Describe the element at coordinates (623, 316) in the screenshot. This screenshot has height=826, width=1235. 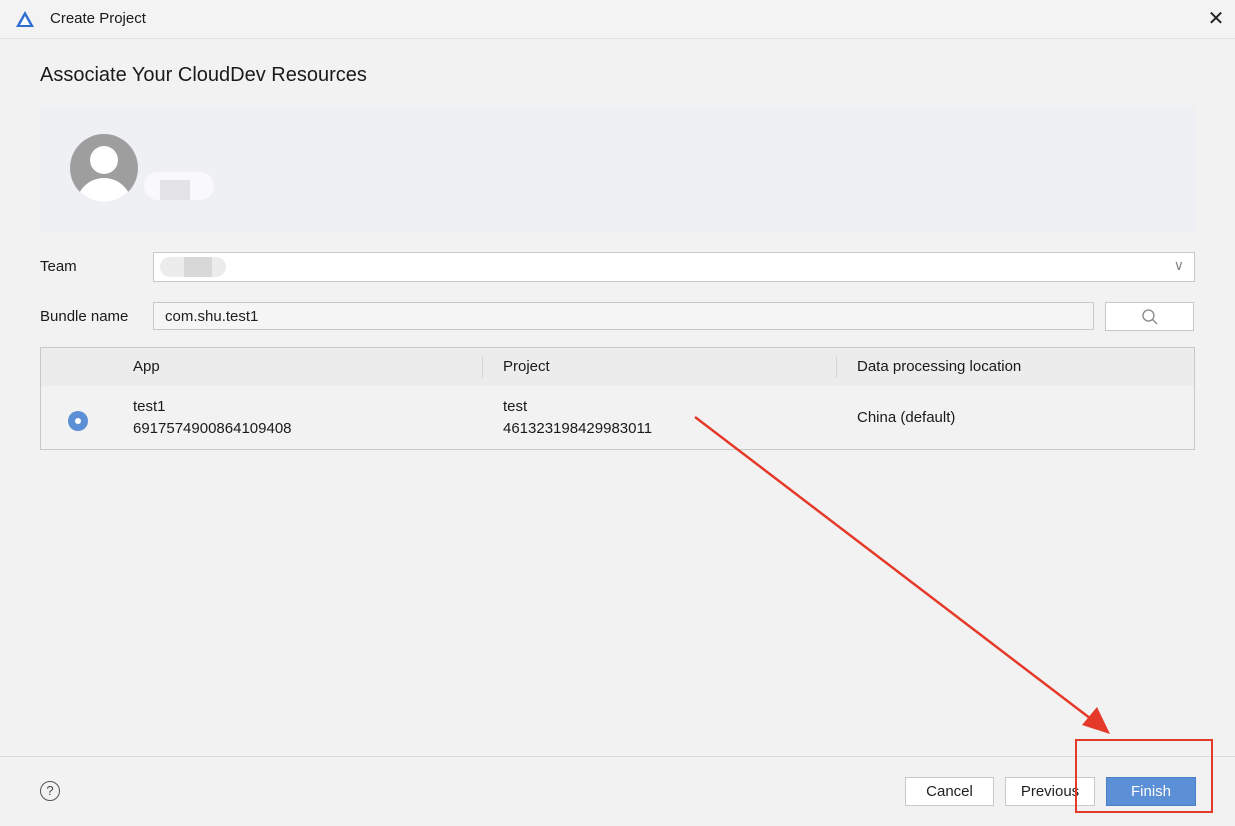
I see `bundle-name-field: com.shu.test1` at that location.